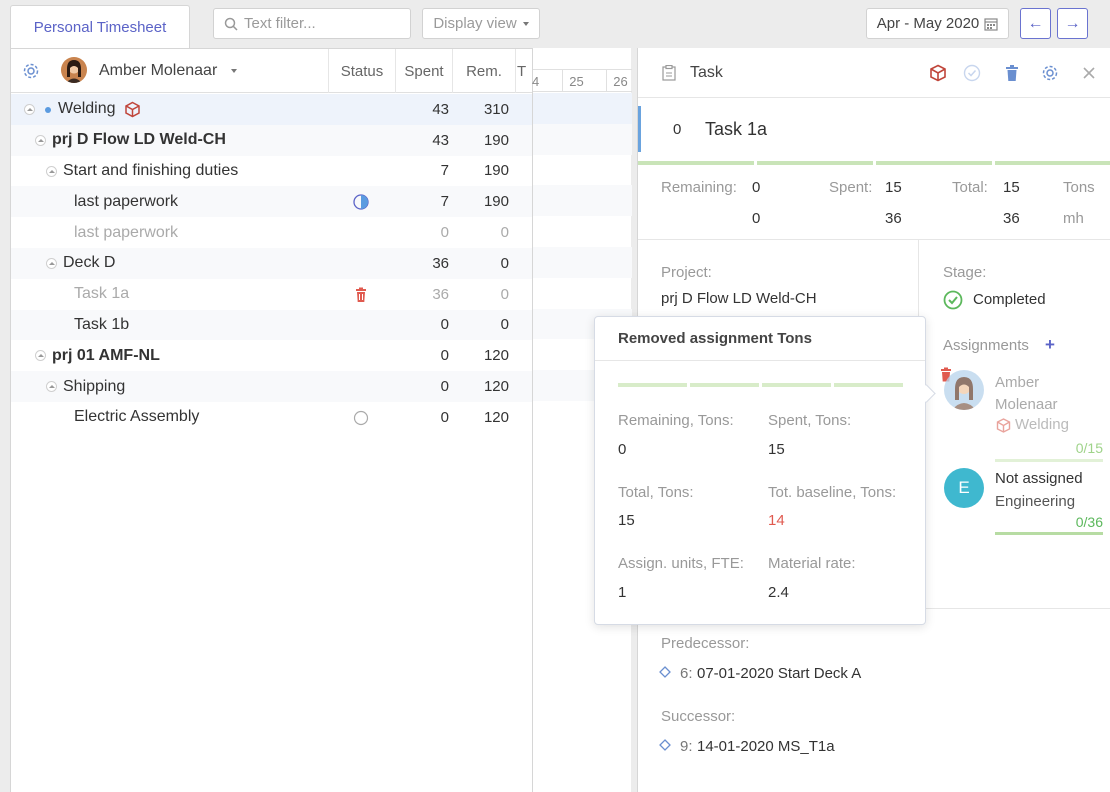  I want to click on date-range-picker: Apr - May 2020, so click(937, 23).